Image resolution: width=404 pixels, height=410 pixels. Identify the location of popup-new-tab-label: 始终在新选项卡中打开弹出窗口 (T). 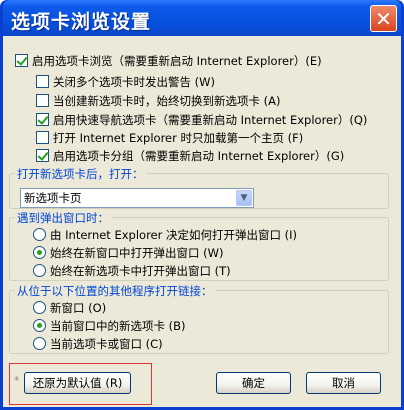
(140, 270).